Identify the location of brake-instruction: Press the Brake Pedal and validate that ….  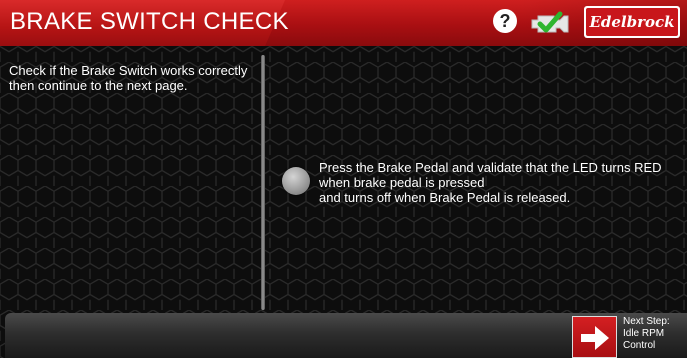
(499, 182).